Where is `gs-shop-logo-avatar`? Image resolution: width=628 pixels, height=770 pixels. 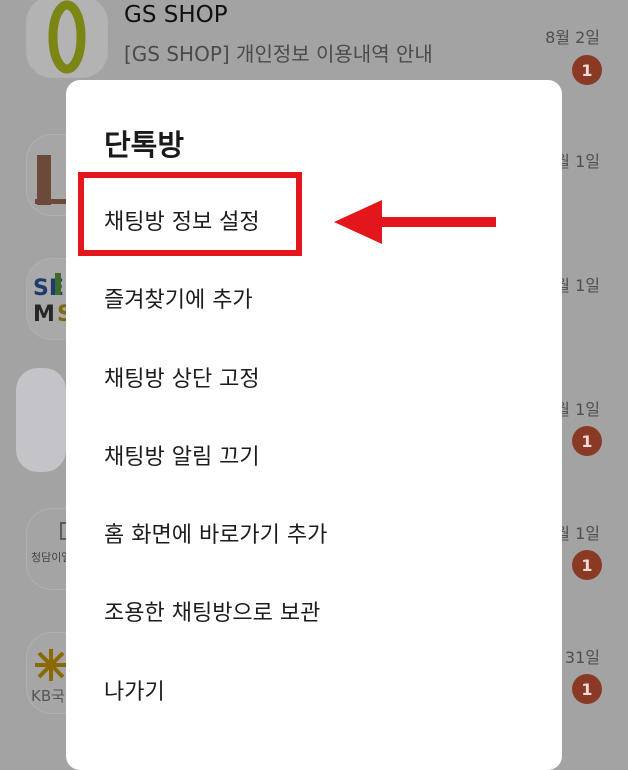 gs-shop-logo-avatar is located at coordinates (67, 39).